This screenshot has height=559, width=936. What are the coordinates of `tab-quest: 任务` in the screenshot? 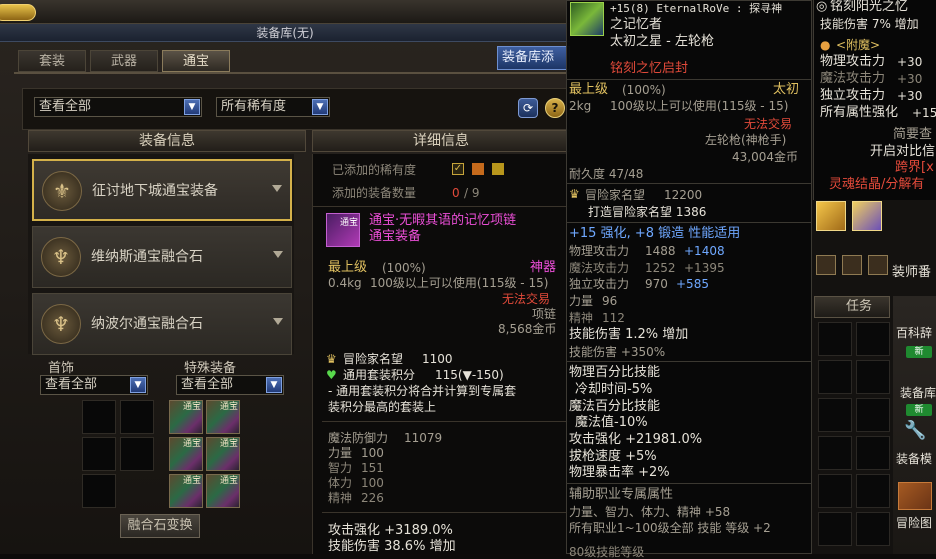 It's located at (852, 307).